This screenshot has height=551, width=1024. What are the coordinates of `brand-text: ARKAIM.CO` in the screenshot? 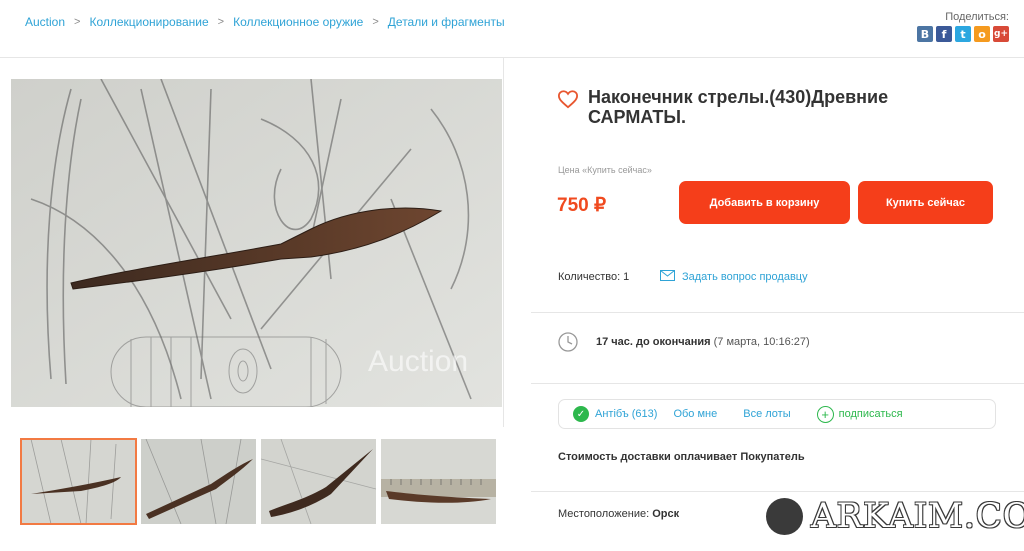 It's located at (917, 516).